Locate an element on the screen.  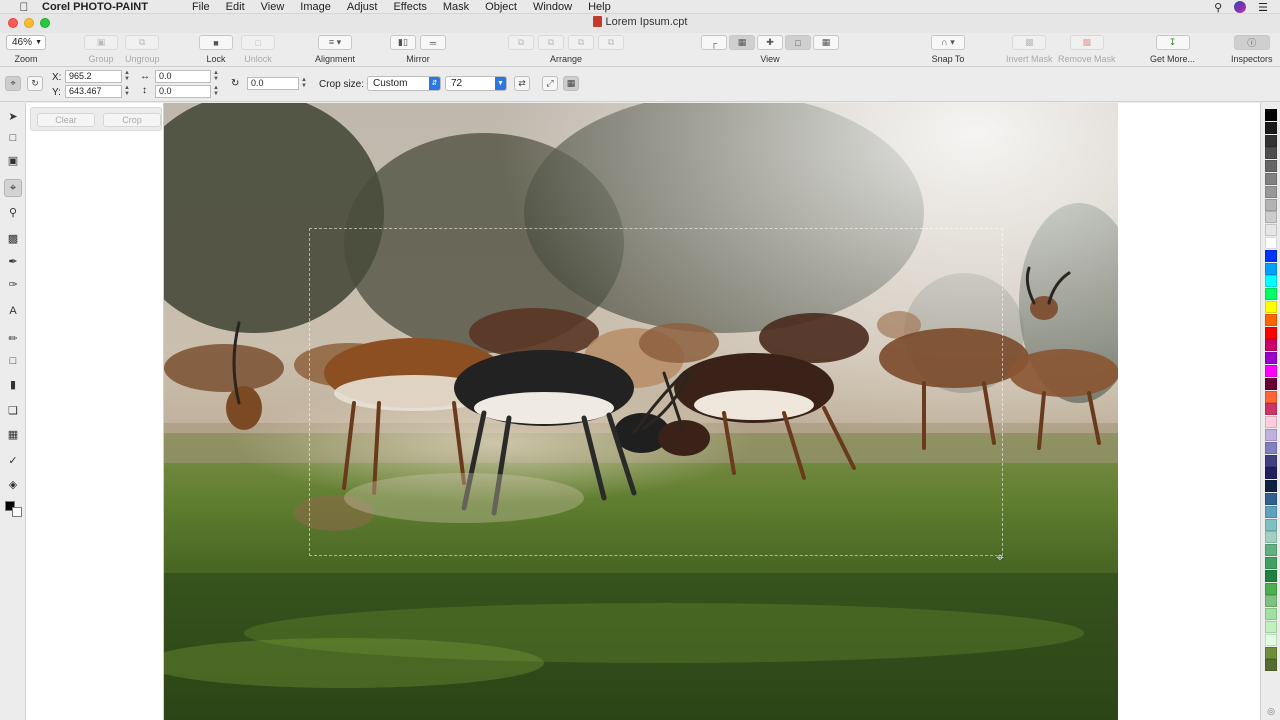
eyedropper-tool: ✓ is located at coordinates (13, 460).